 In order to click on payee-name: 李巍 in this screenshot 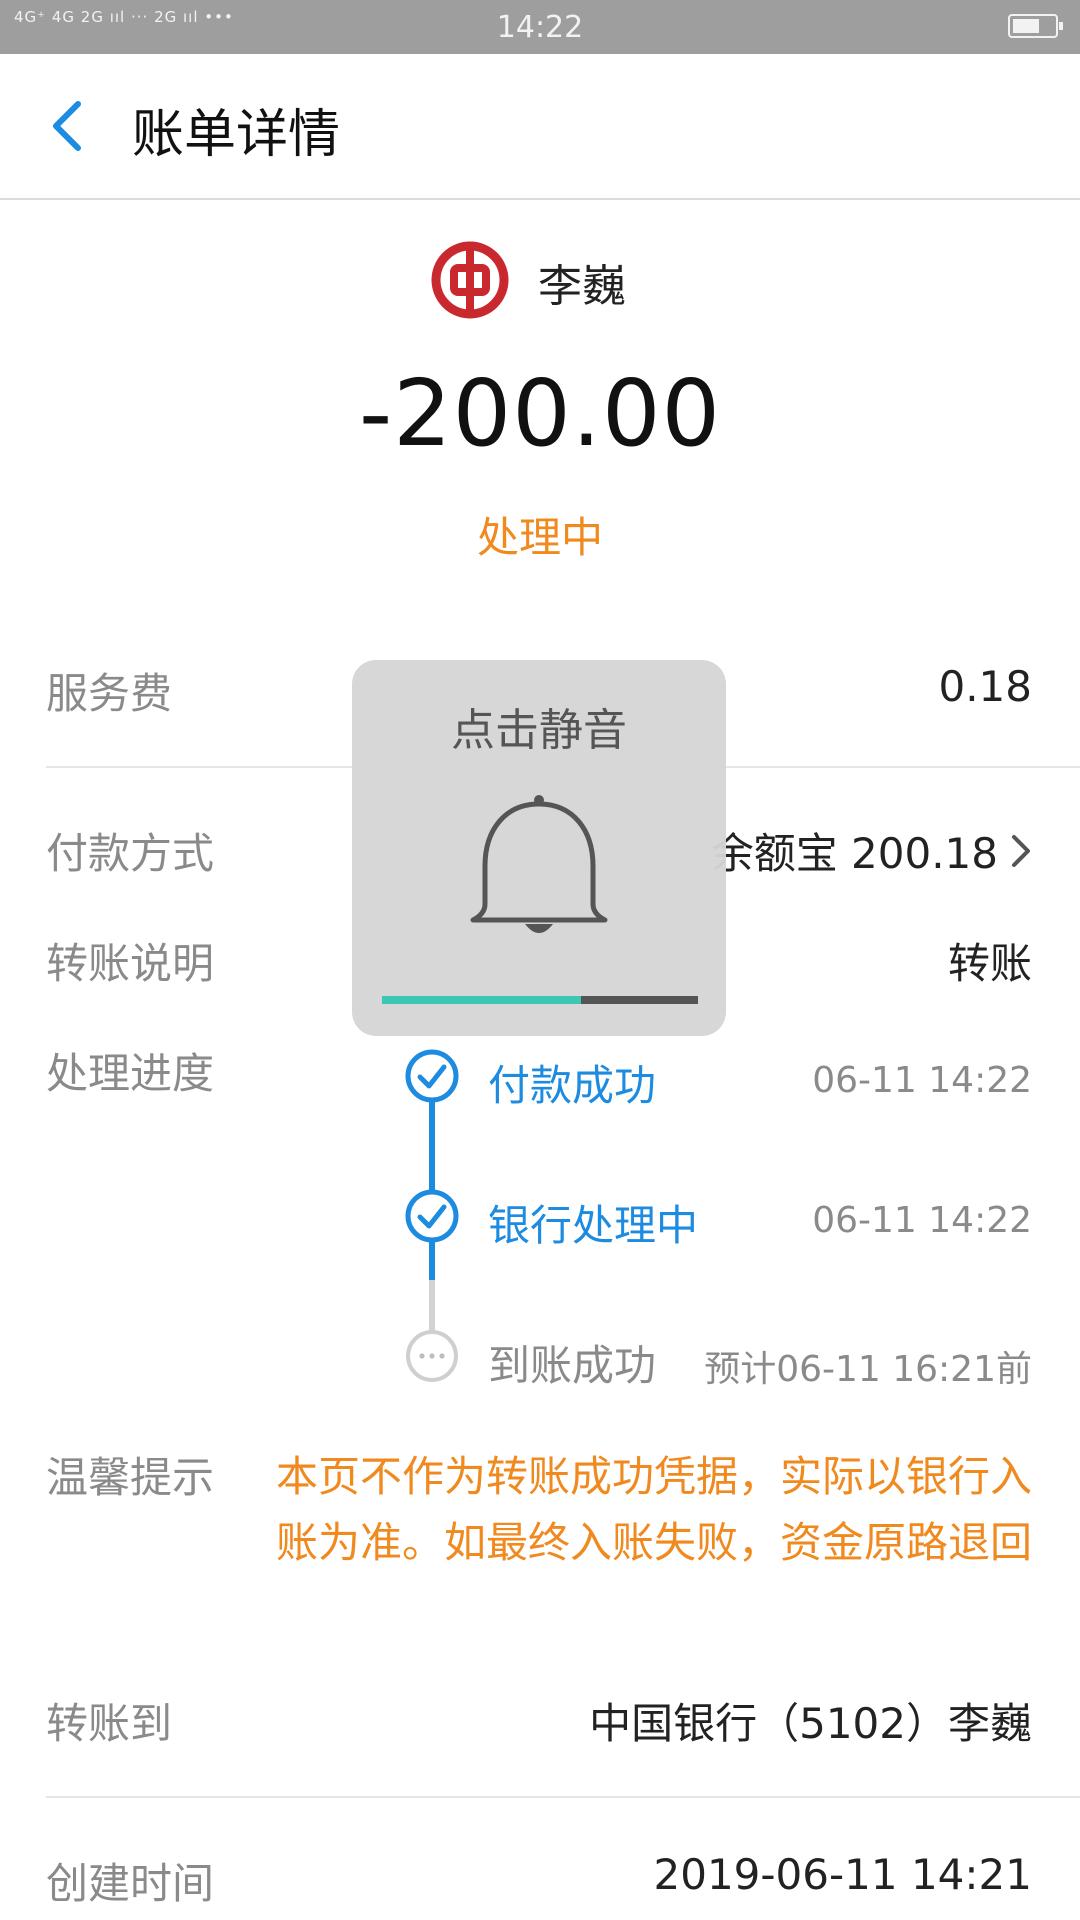, I will do `click(582, 286)`.